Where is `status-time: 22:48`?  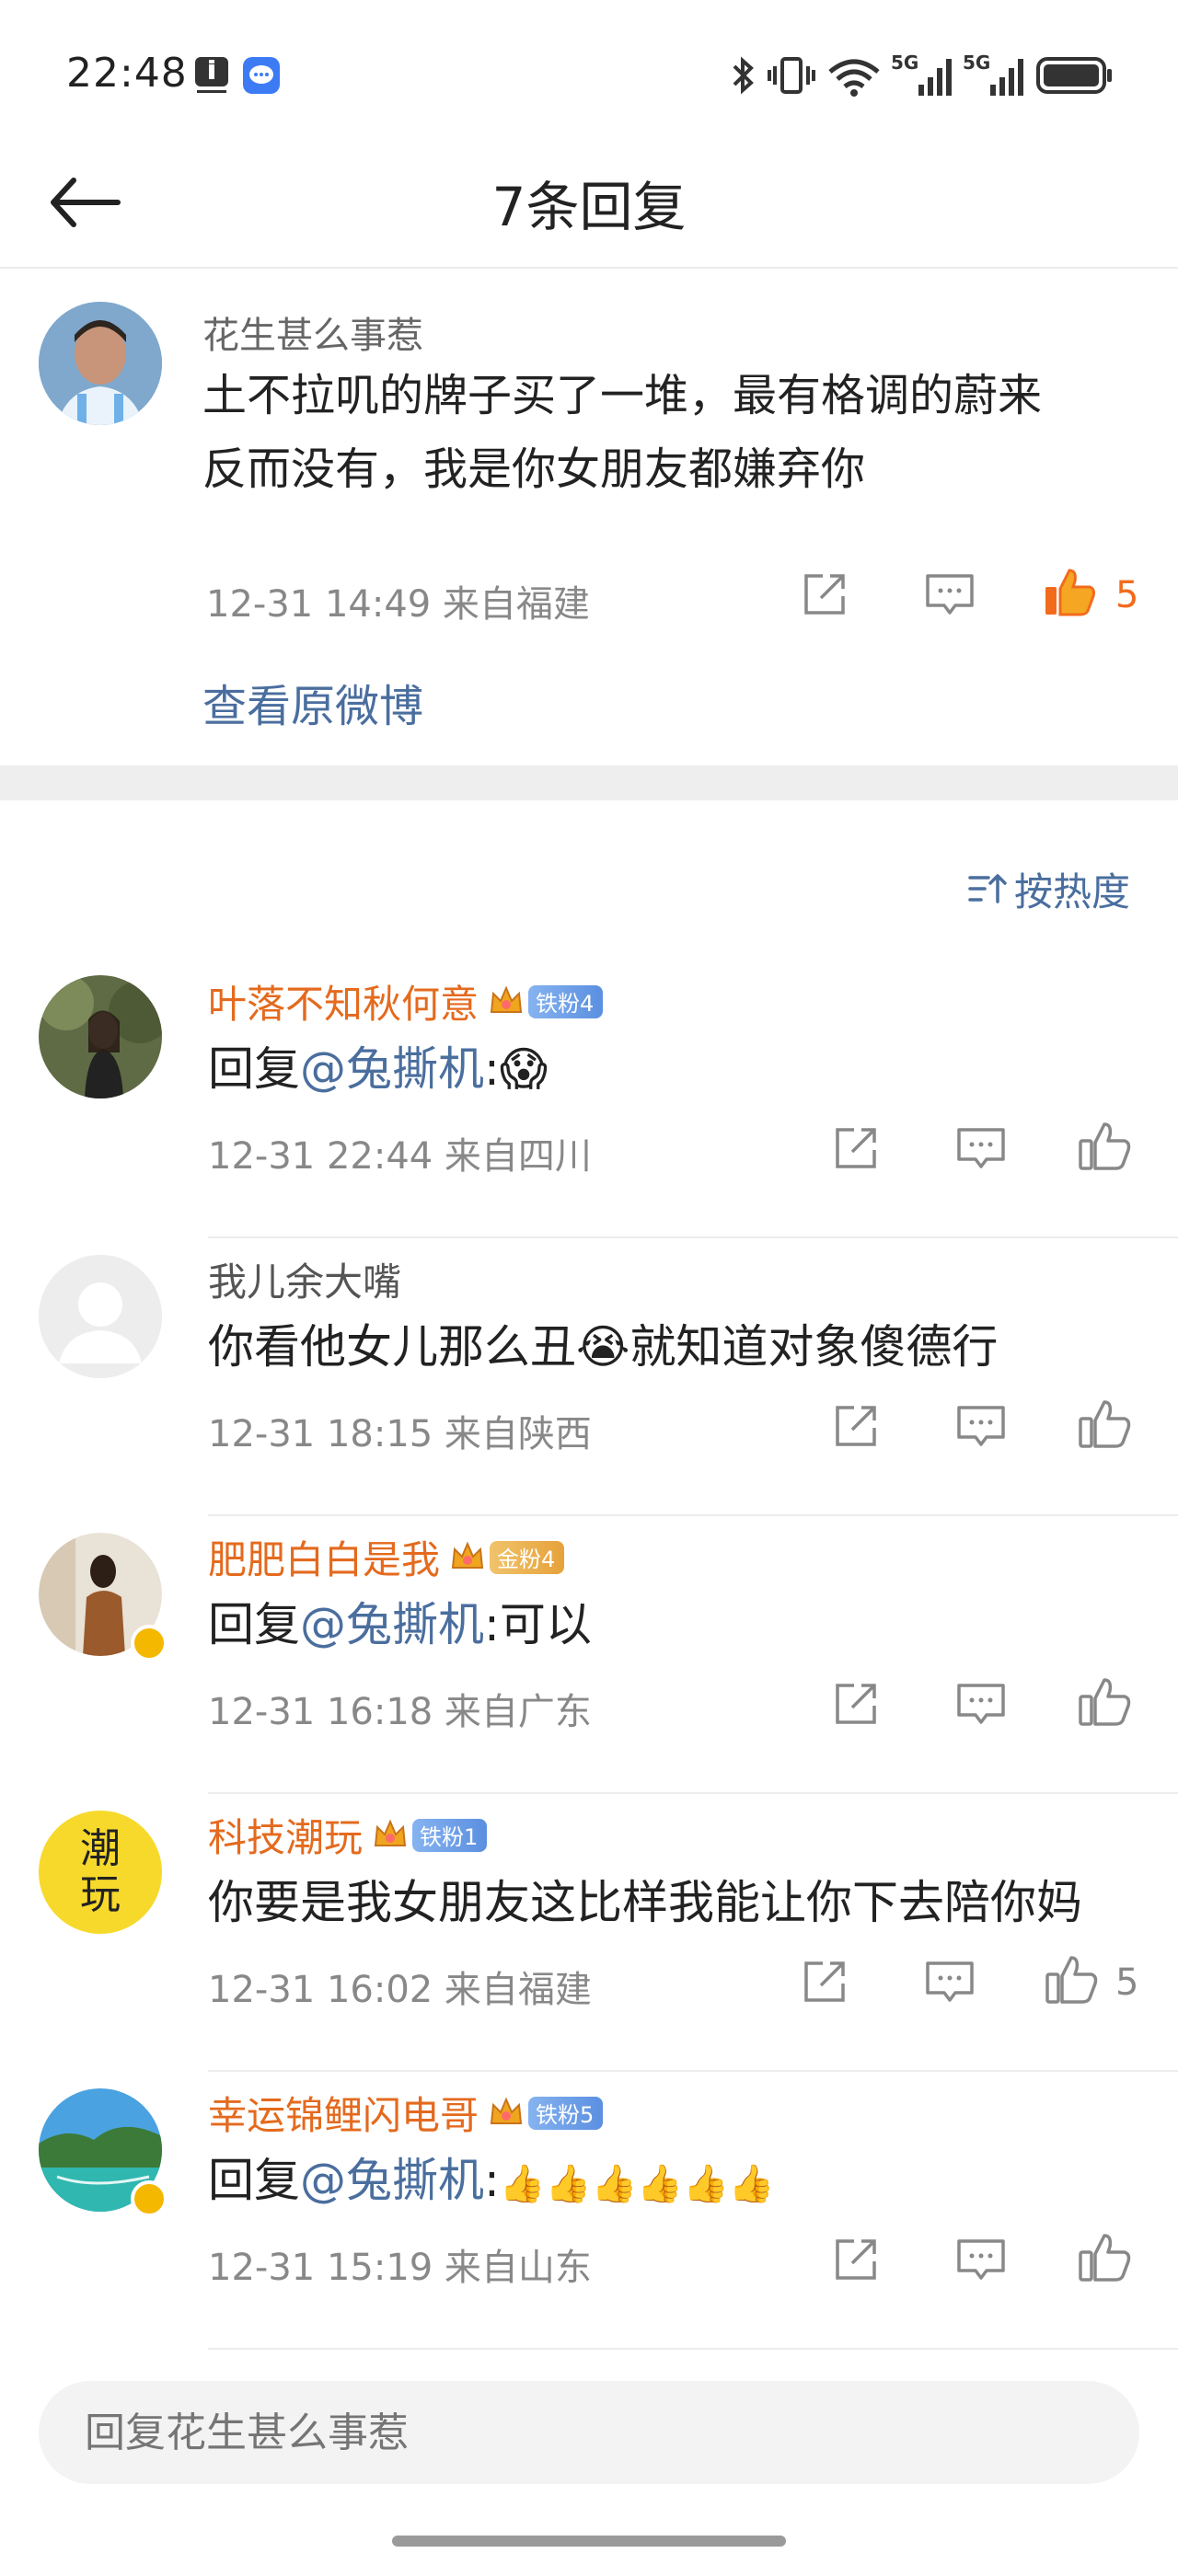 status-time: 22:48 is located at coordinates (127, 73).